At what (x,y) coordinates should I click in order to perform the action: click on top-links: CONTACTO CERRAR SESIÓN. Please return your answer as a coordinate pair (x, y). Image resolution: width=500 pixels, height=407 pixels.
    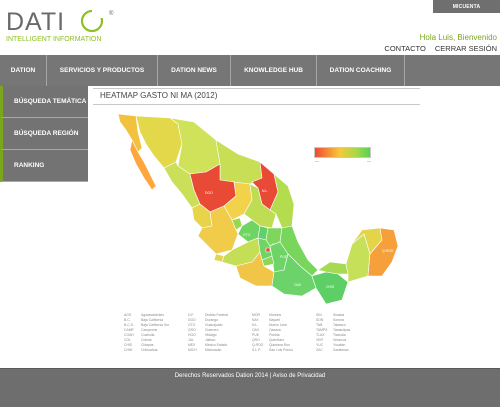
    Looking at the image, I should click on (437, 48).